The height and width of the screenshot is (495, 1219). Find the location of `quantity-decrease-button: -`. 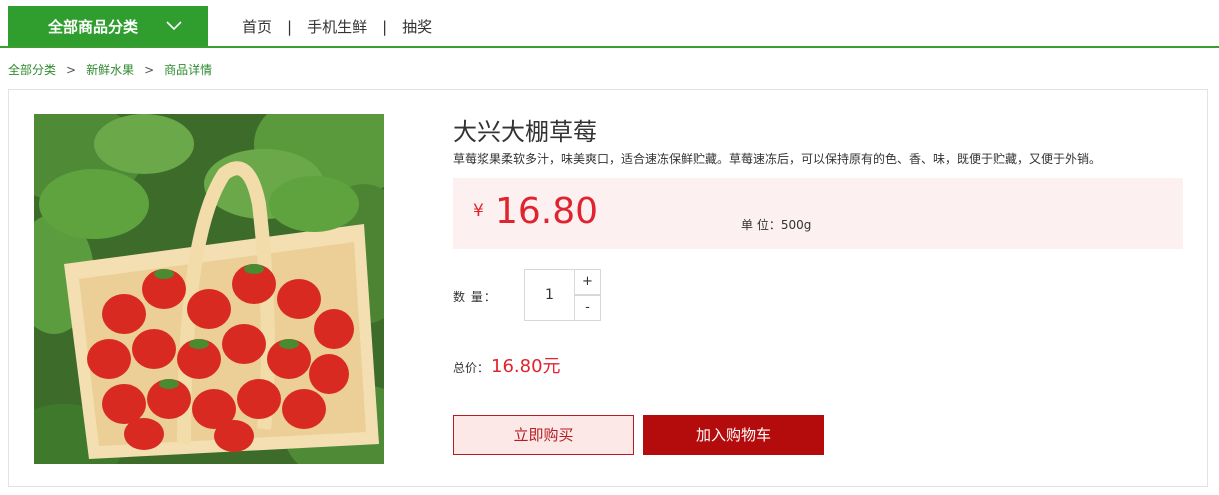

quantity-decrease-button: - is located at coordinates (587, 308).